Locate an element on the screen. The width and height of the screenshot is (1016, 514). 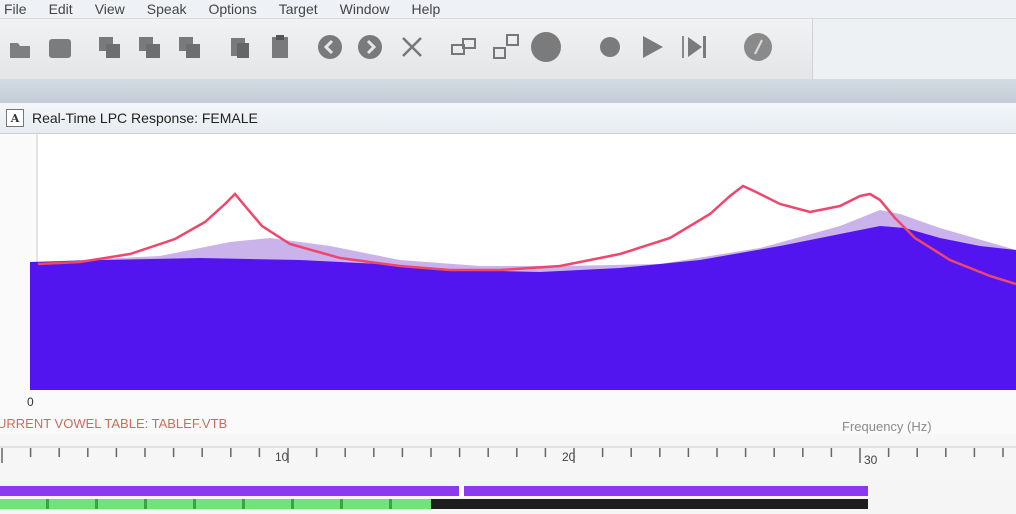
save-icon is located at coordinates (60, 47).